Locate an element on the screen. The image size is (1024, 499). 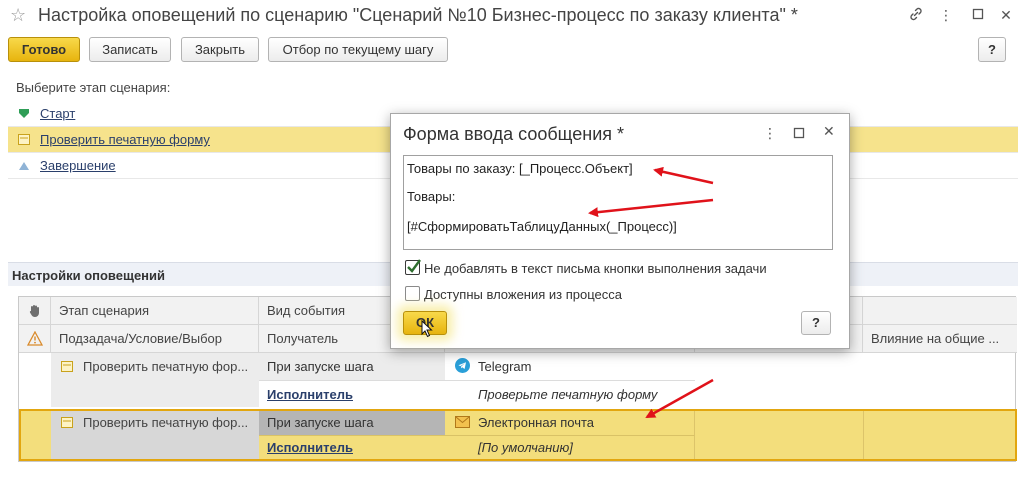
arrow-to-table-function is located at coordinates (651, 208).